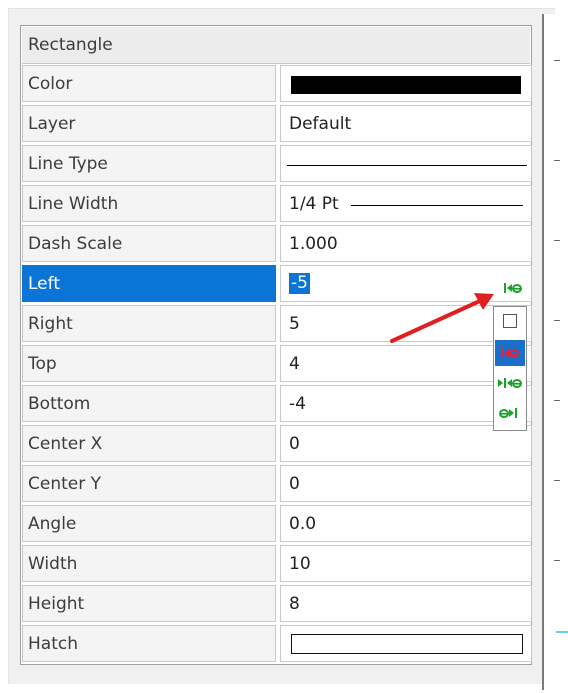 The height and width of the screenshot is (693, 568). What do you see at coordinates (149, 563) in the screenshot?
I see `property-name-cell: Width` at bounding box center [149, 563].